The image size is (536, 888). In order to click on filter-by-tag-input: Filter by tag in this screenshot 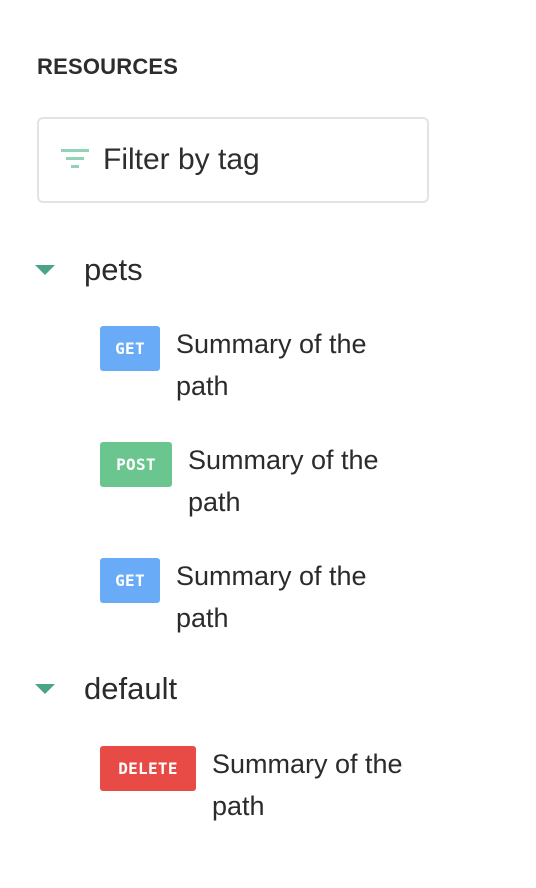, I will do `click(233, 160)`.